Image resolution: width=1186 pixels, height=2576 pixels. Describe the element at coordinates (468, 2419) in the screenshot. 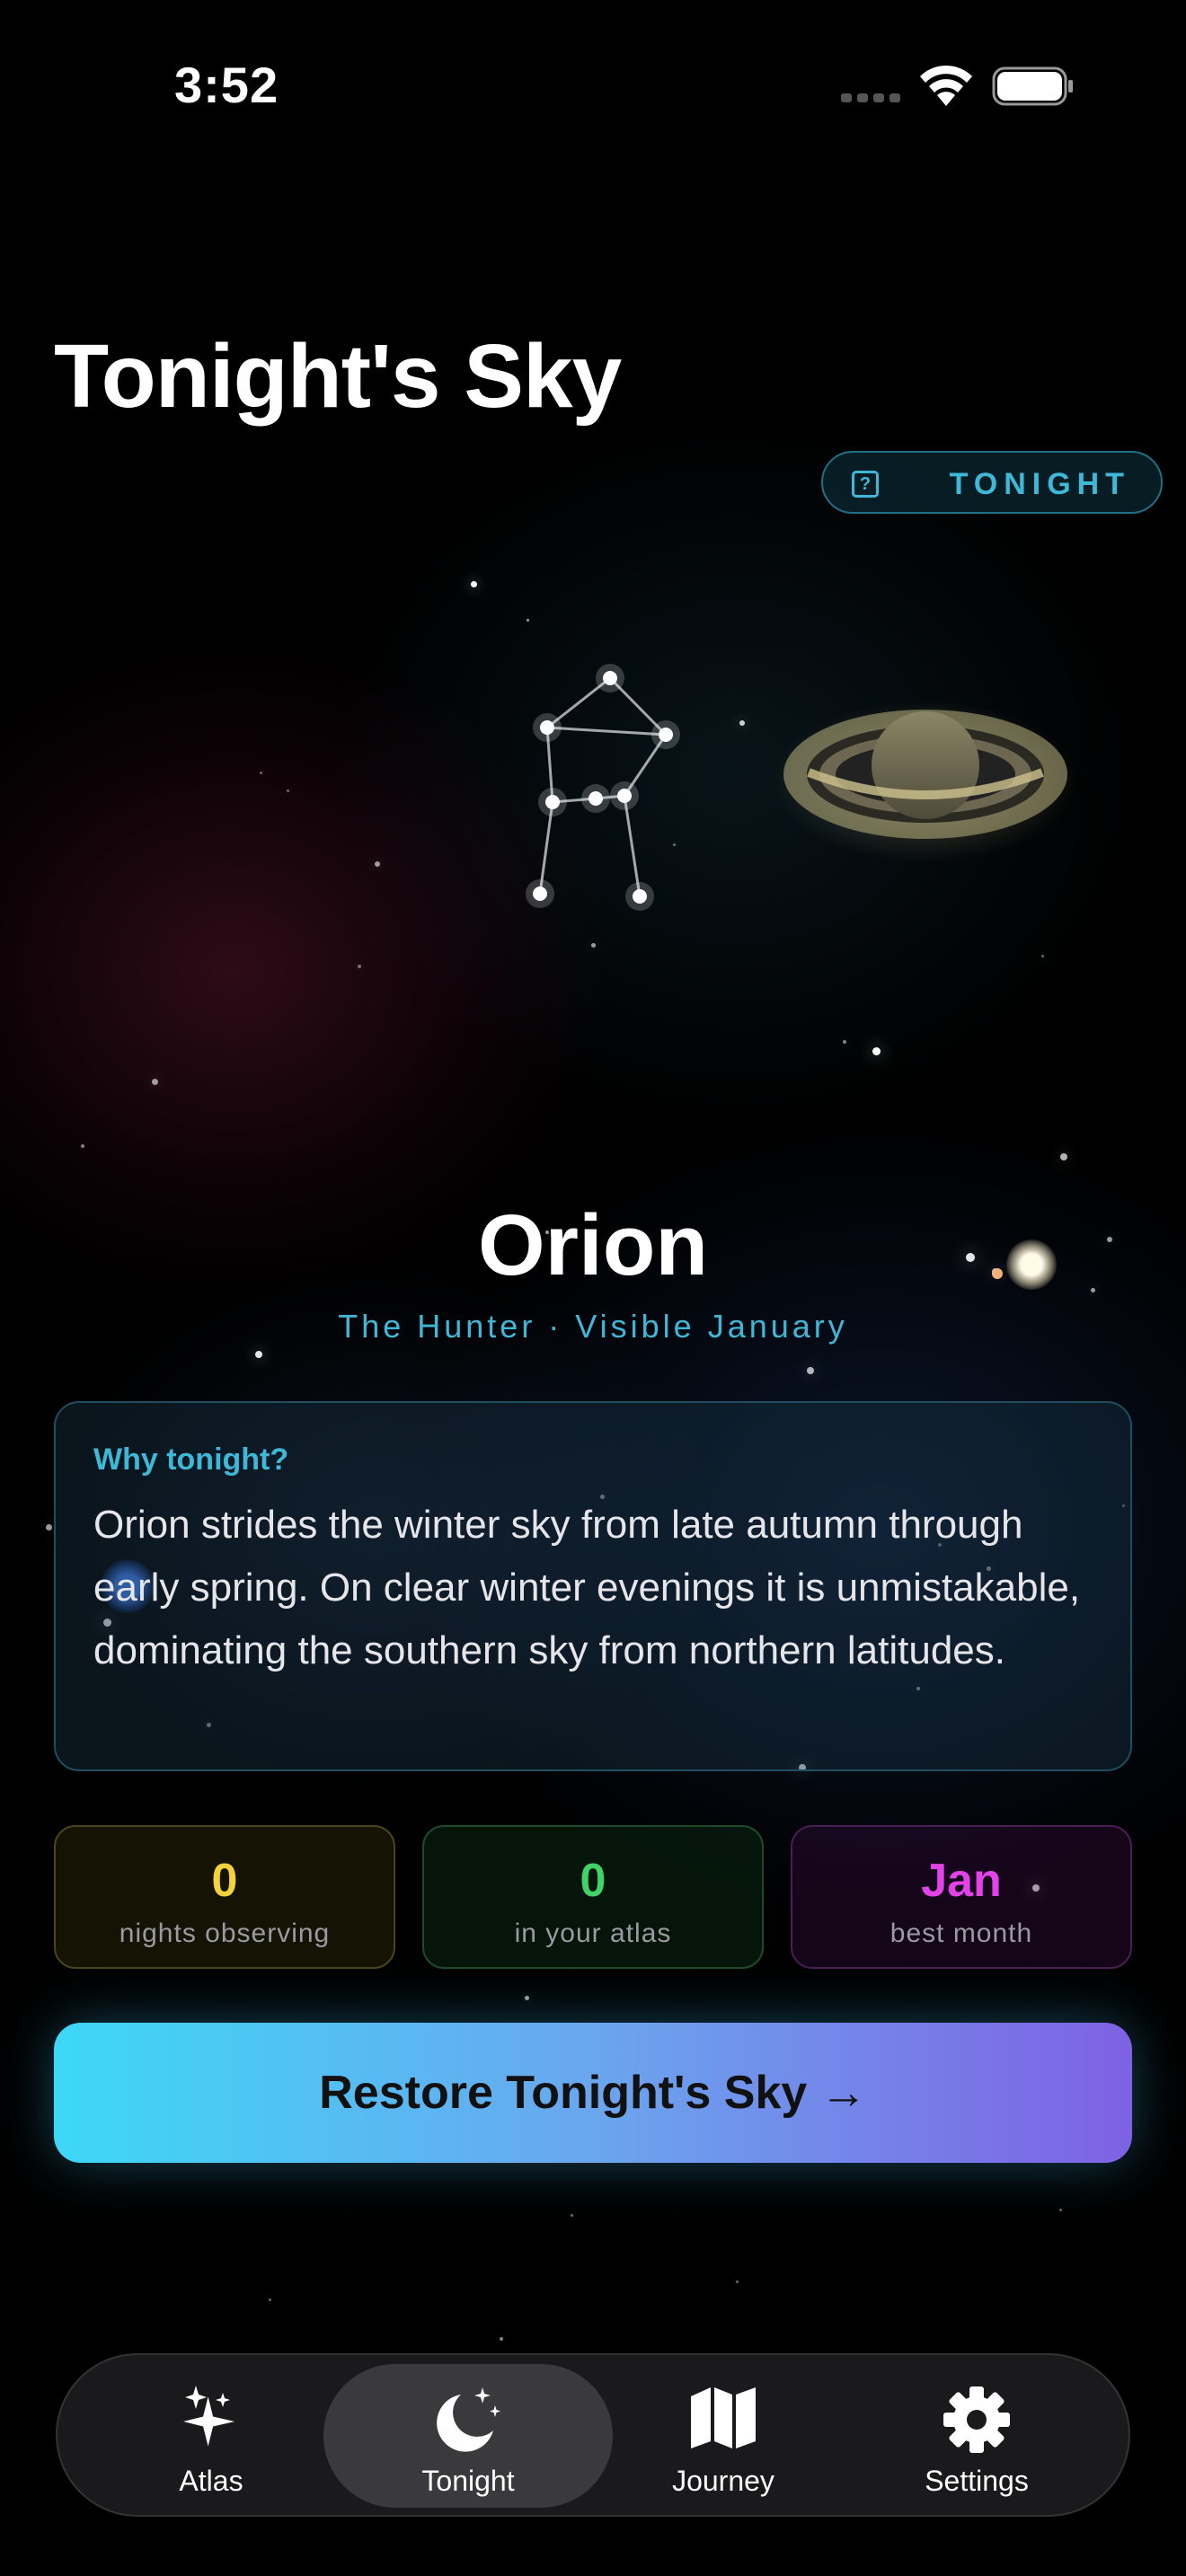

I see `moon-stars-icon` at that location.